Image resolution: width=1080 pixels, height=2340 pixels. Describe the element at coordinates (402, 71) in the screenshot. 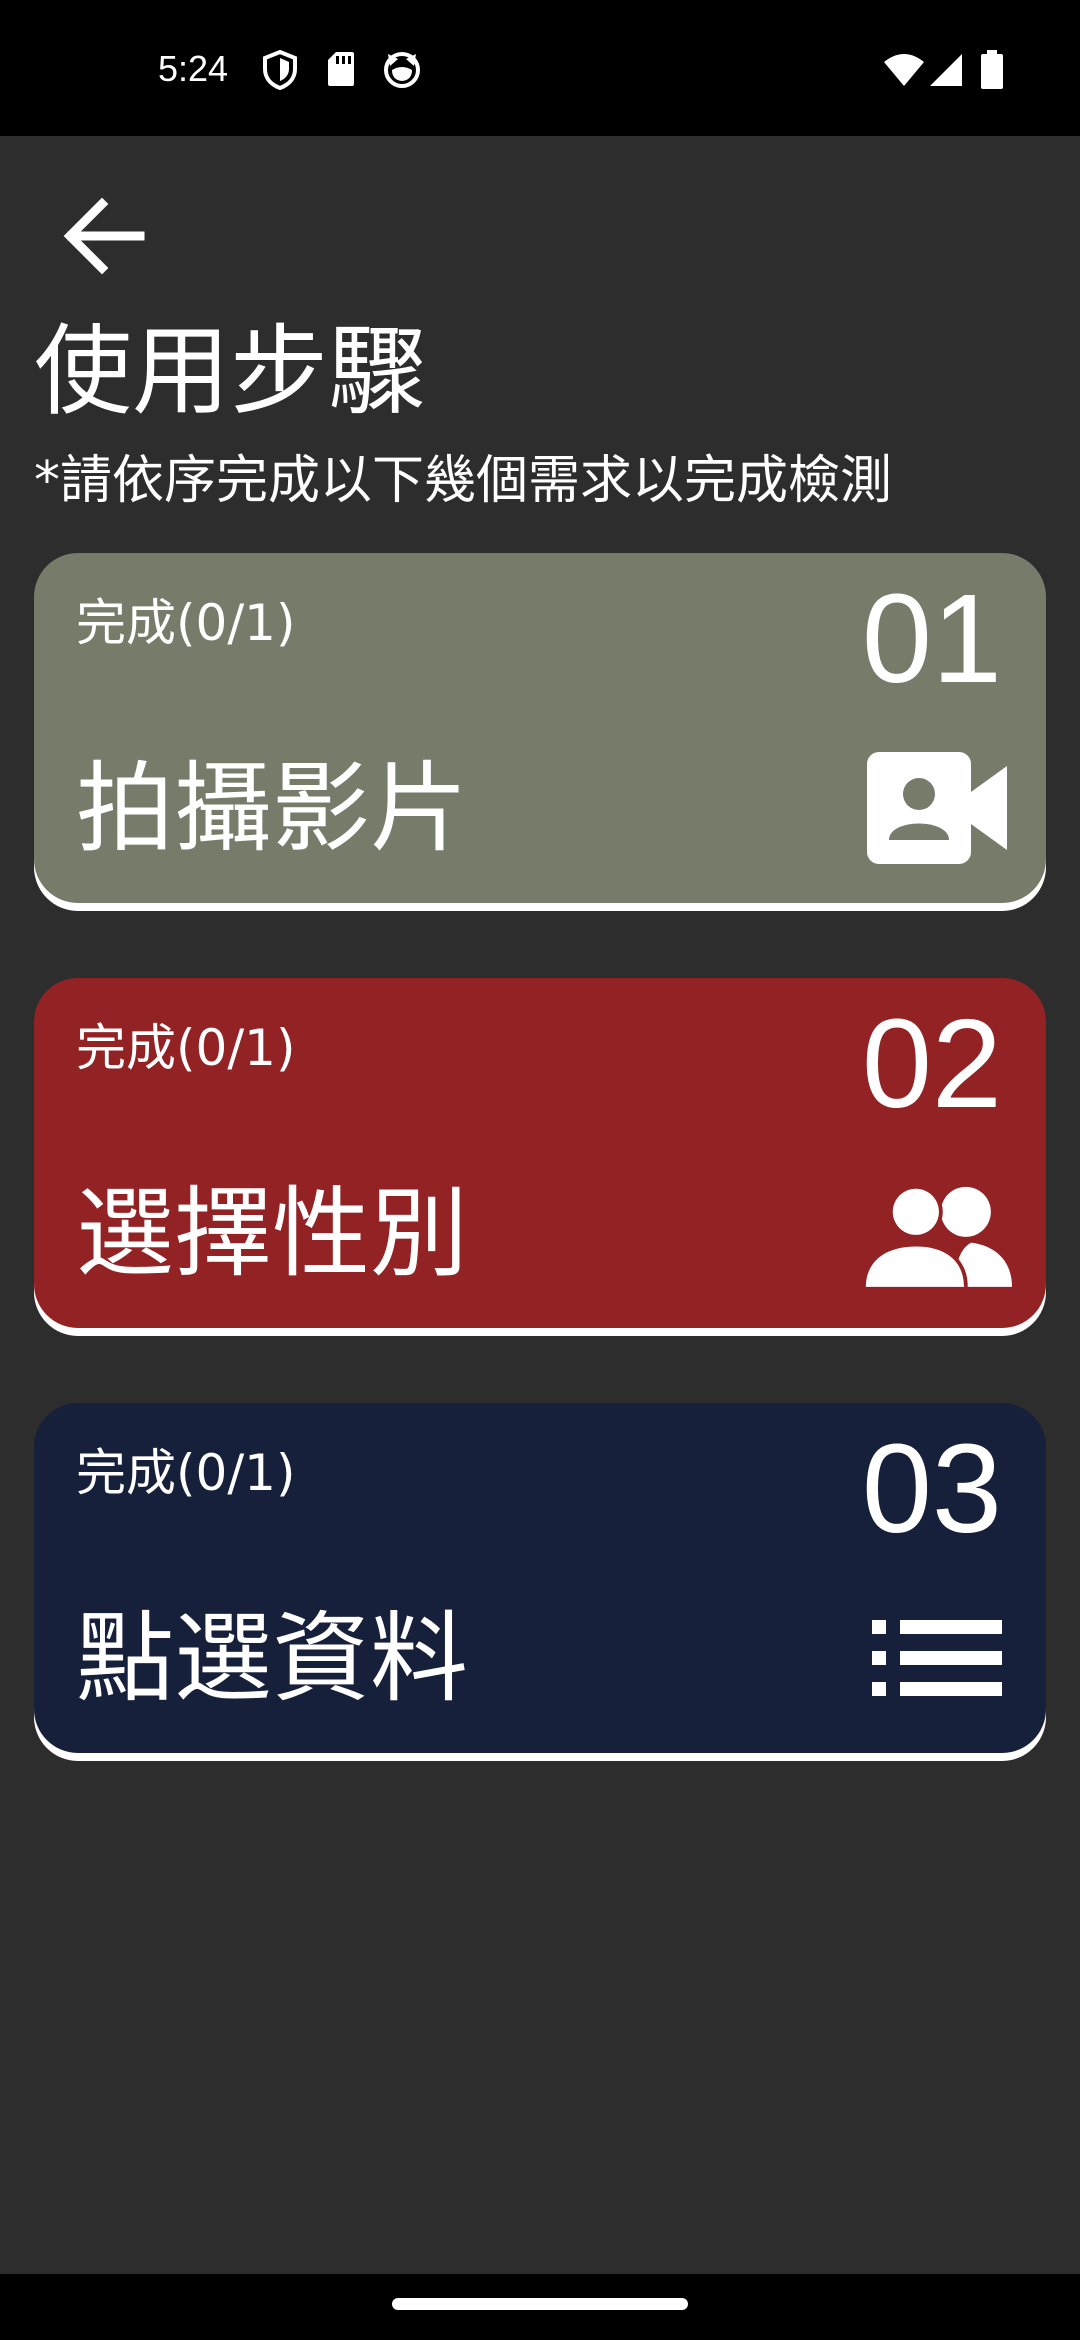

I see `cat-face-icon` at that location.